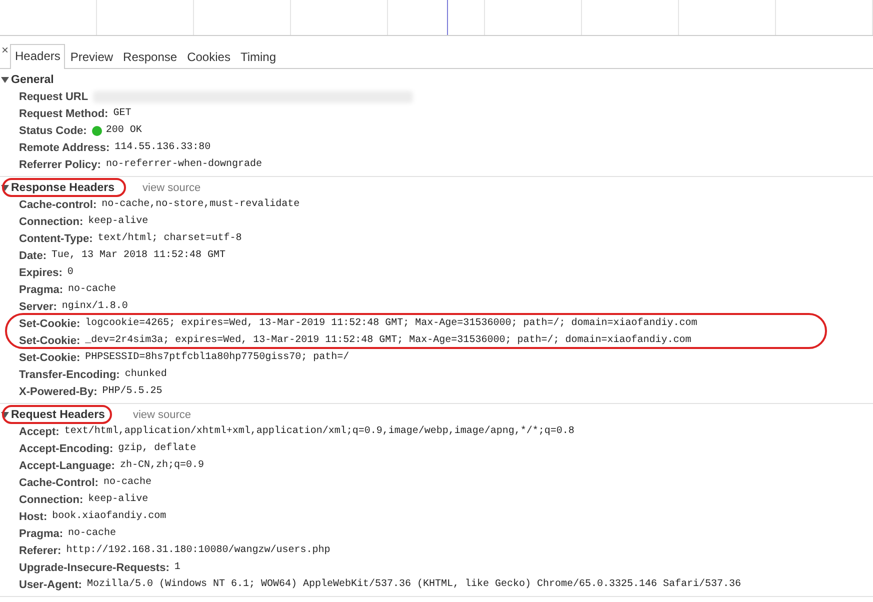 The width and height of the screenshot is (873, 602). I want to click on header-name: Request URL, so click(53, 96).